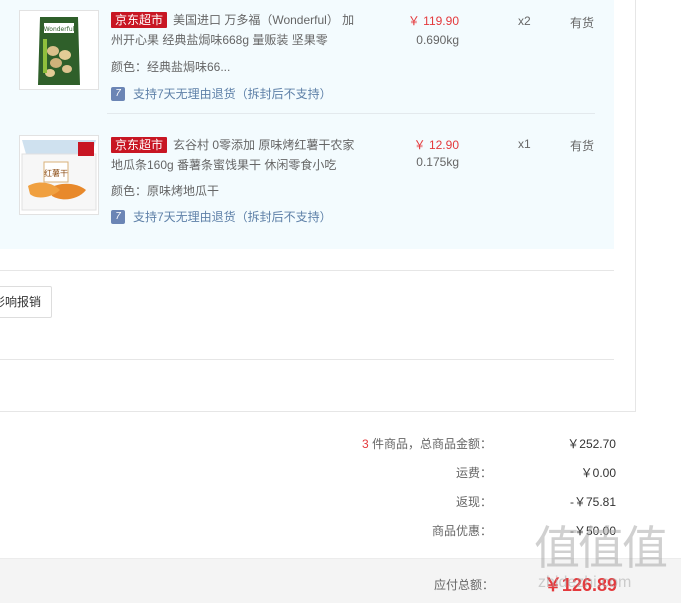  I want to click on item-count: 3, so click(365, 444).